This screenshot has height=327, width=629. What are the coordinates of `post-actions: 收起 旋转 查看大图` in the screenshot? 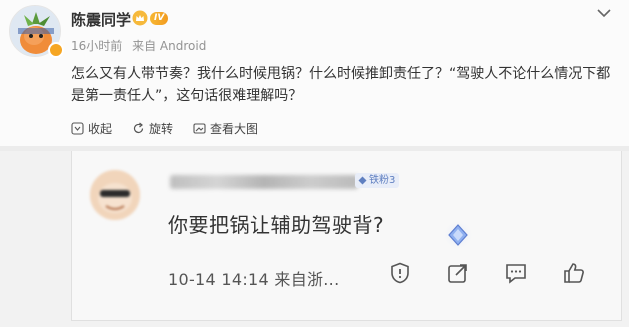 It's located at (174, 128).